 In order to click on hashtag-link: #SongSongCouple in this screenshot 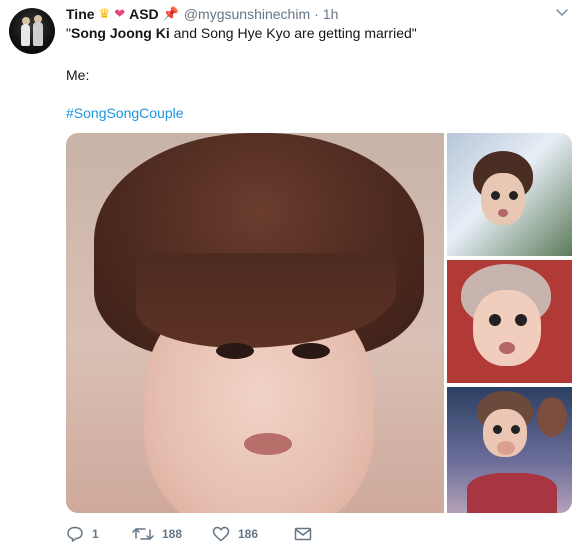, I will do `click(125, 113)`.